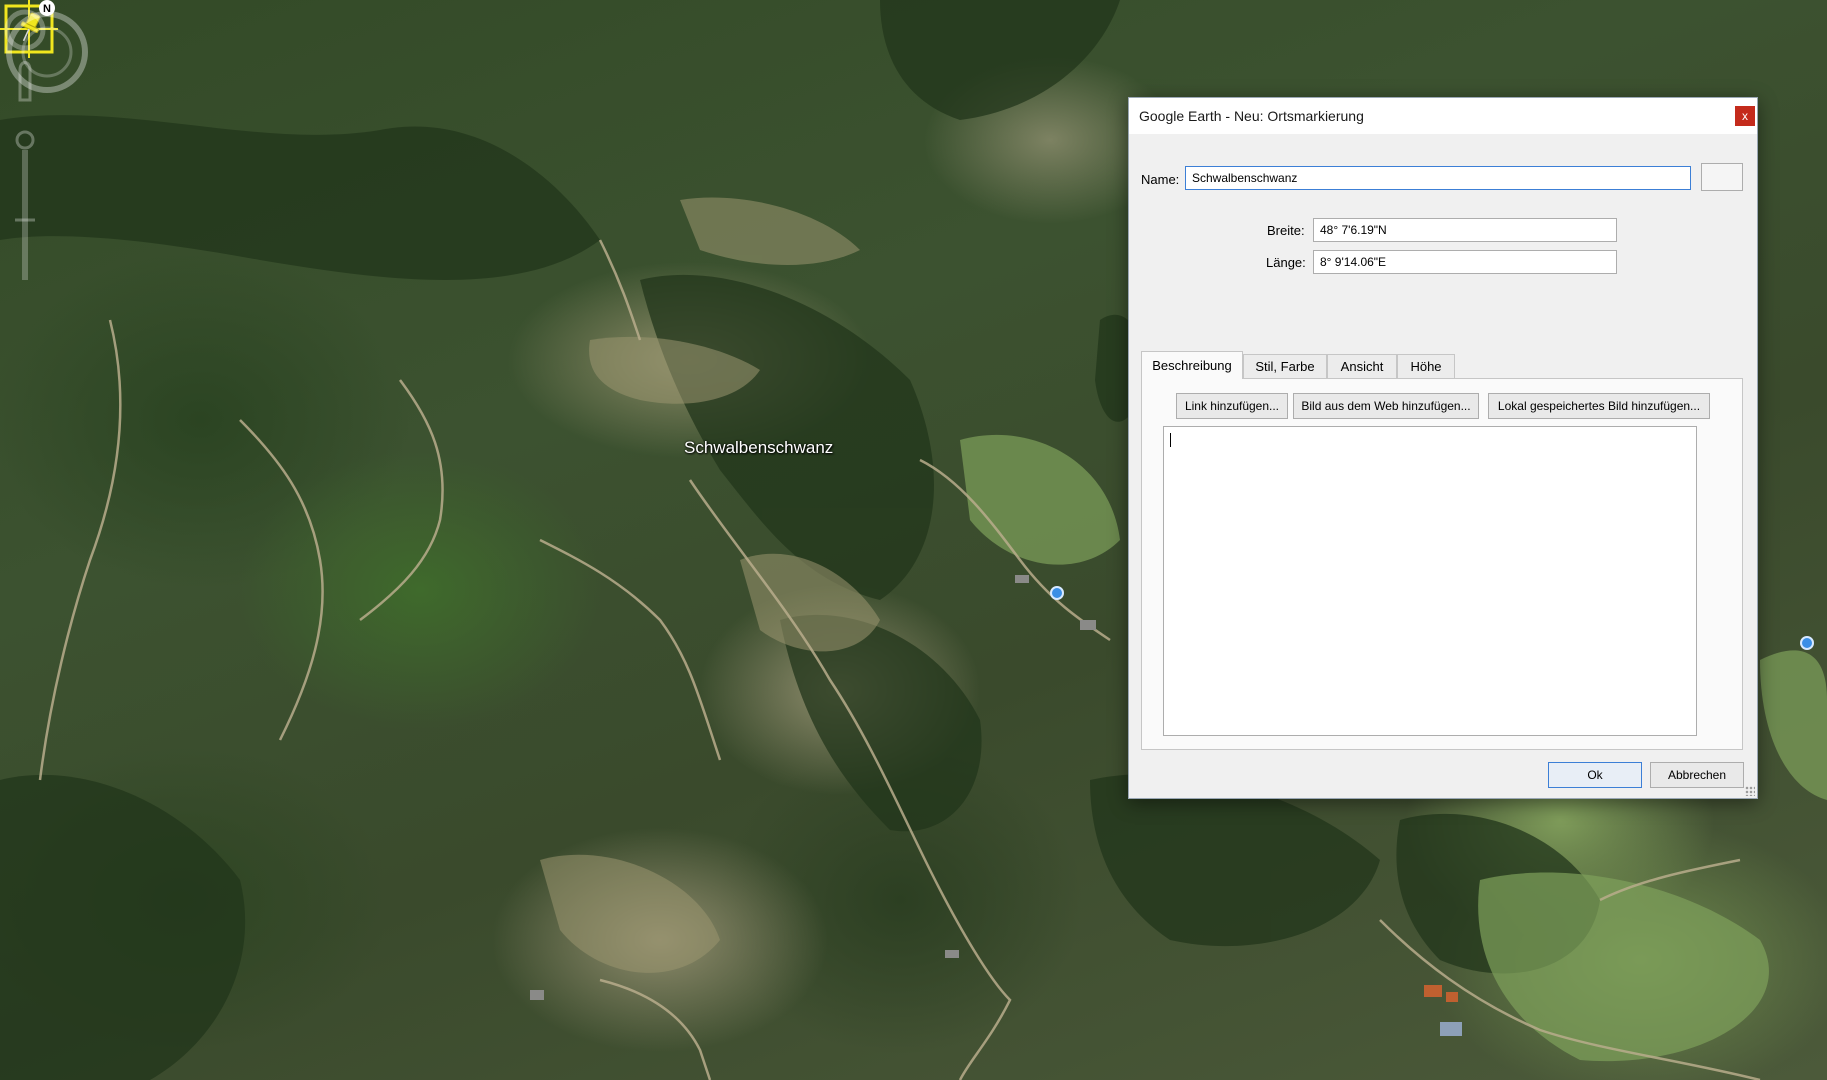 The width and height of the screenshot is (1827, 1080). Describe the element at coordinates (1160, 179) in the screenshot. I see `name-label: Name:` at that location.